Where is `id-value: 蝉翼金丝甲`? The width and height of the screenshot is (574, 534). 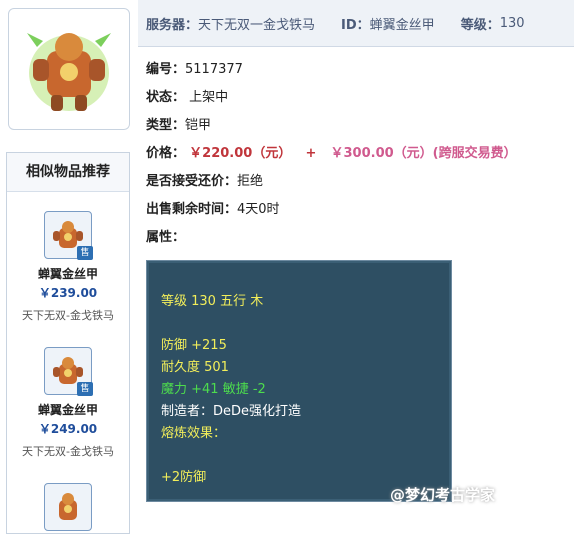 id-value: 蝉翼金丝甲 is located at coordinates (402, 25).